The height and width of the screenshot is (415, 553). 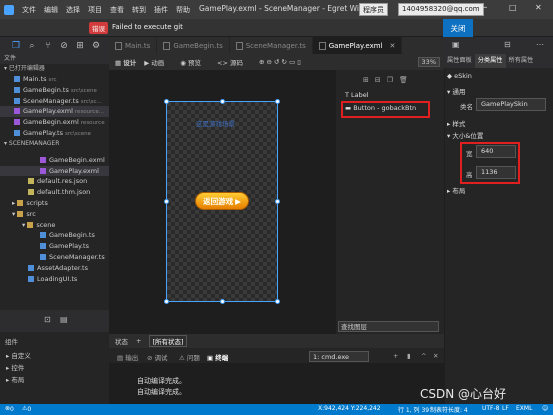 I want to click on tree-item: GamePlay.exml, so click(x=54, y=171).